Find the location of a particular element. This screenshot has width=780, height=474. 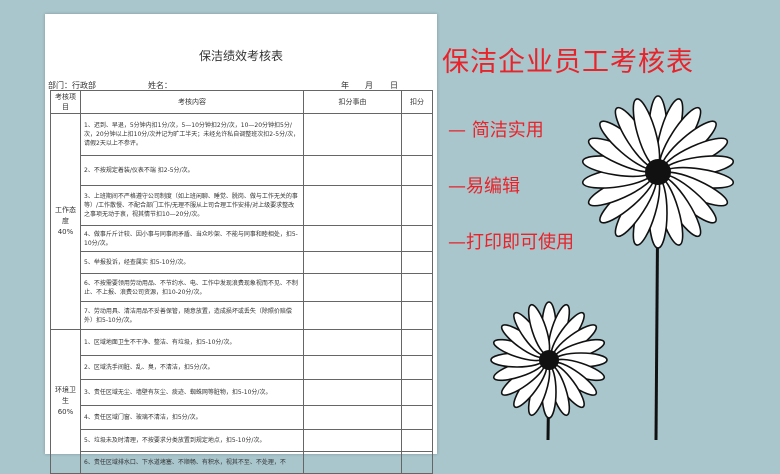

score-cell is located at coordinates (417, 462).